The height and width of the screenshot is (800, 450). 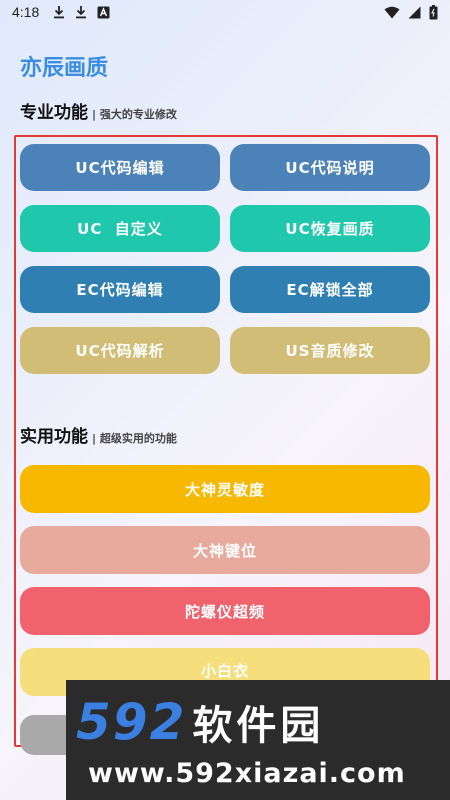 What do you see at coordinates (120, 228) in the screenshot?
I see `uc-custom-button: UC 自定义` at bounding box center [120, 228].